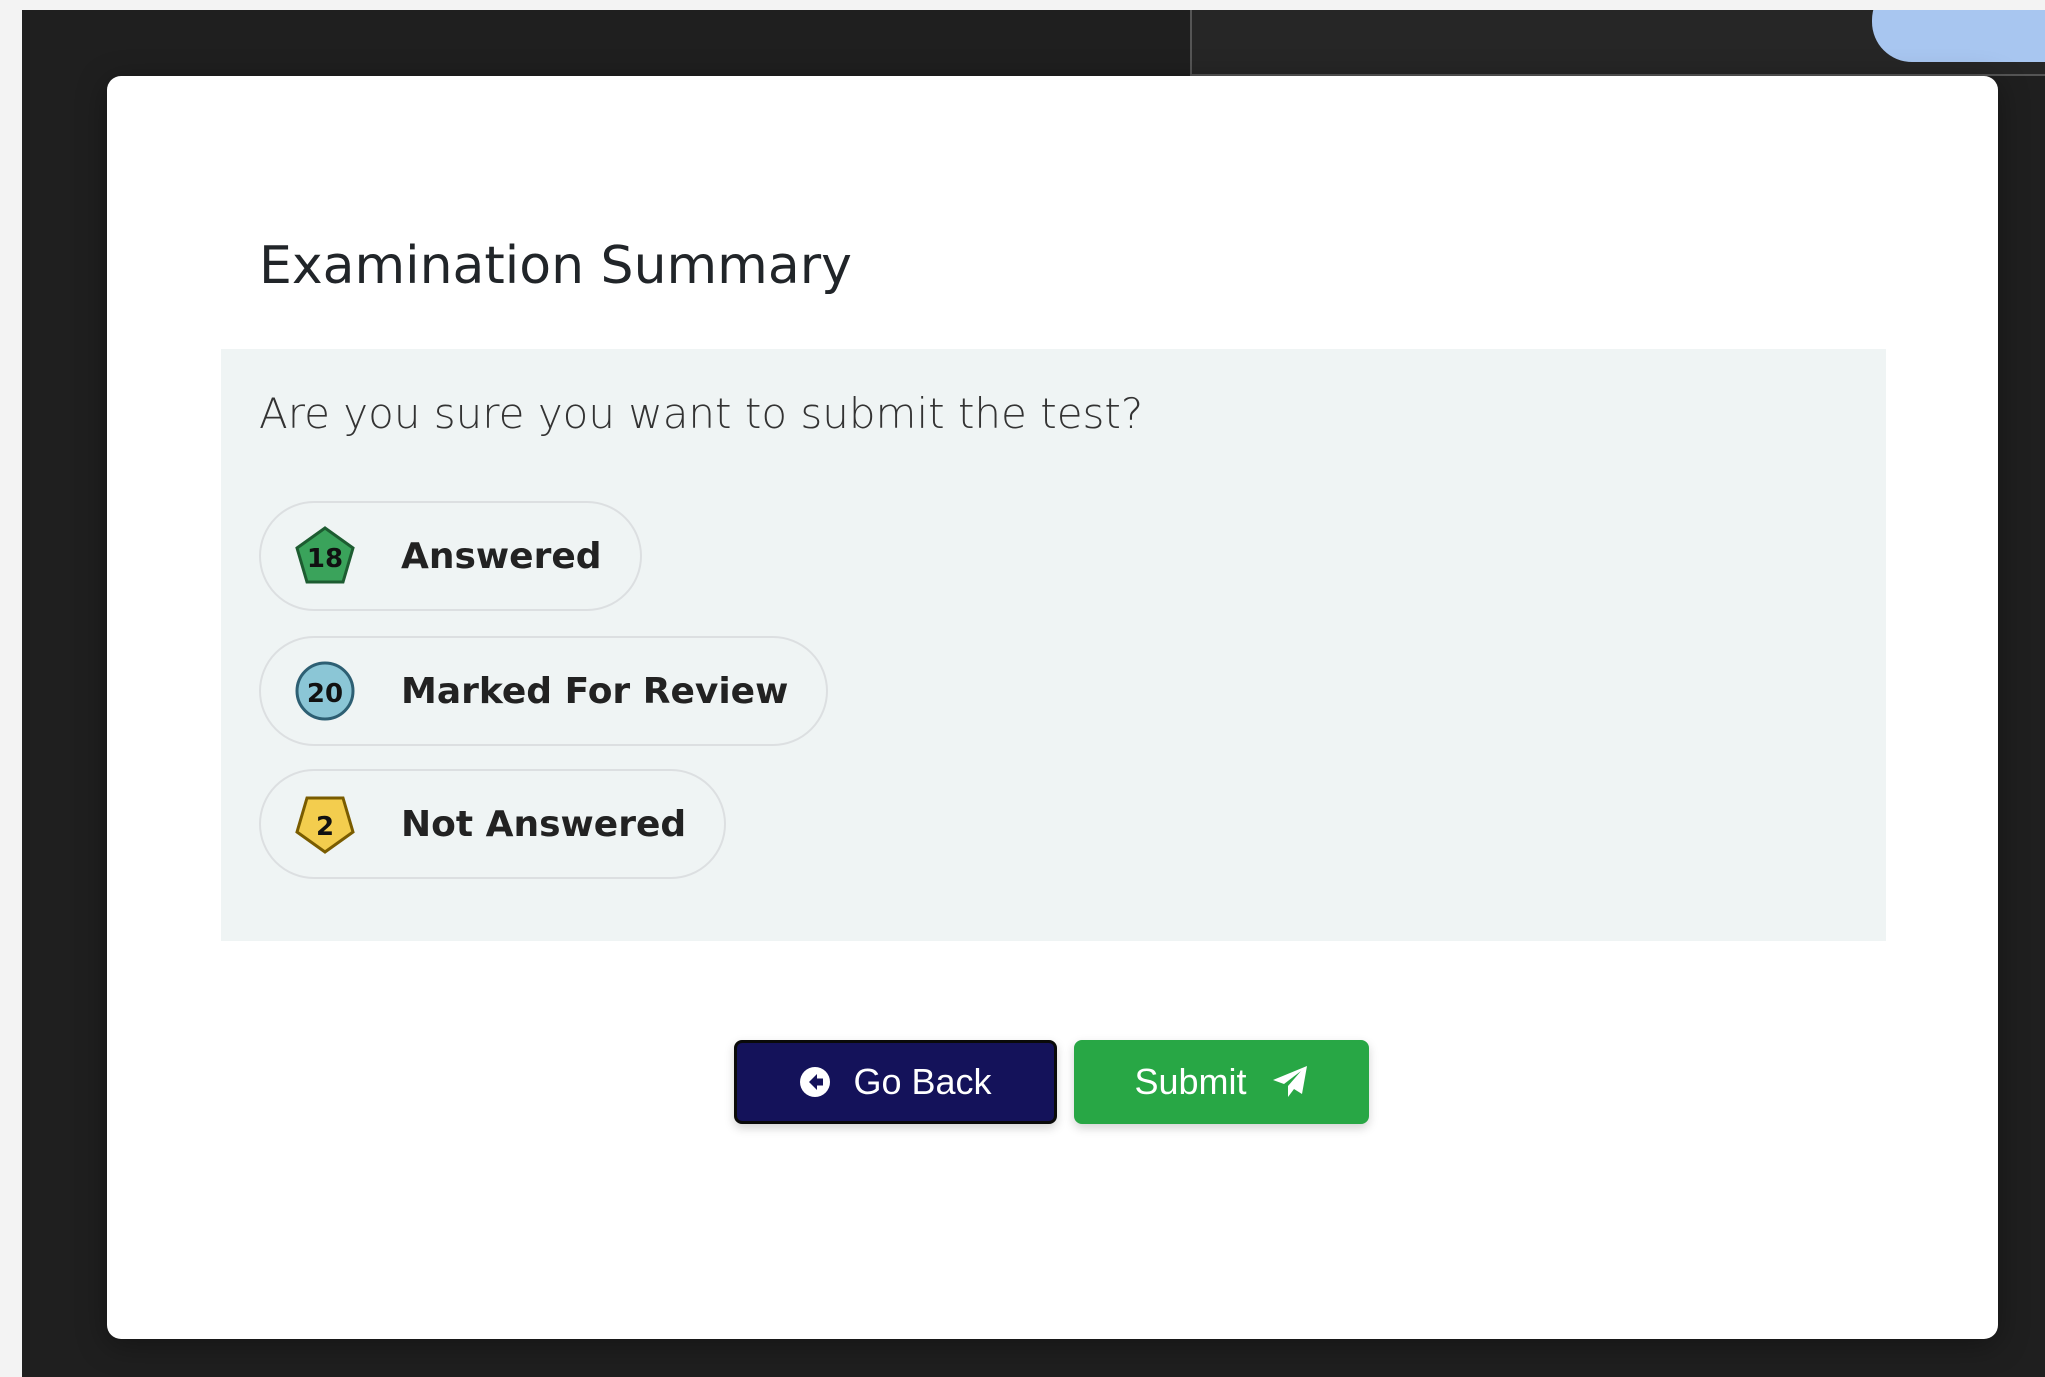  Describe the element at coordinates (501, 556) in the screenshot. I see `answered-label: Answered` at that location.